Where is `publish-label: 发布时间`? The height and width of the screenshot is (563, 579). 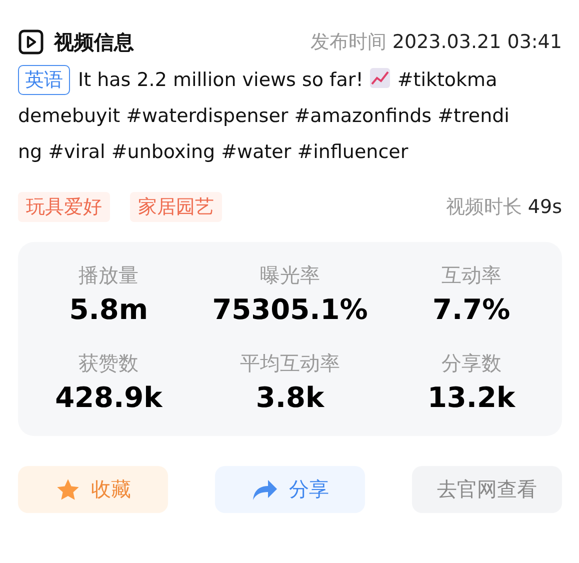
publish-label: 发布时间 is located at coordinates (348, 42).